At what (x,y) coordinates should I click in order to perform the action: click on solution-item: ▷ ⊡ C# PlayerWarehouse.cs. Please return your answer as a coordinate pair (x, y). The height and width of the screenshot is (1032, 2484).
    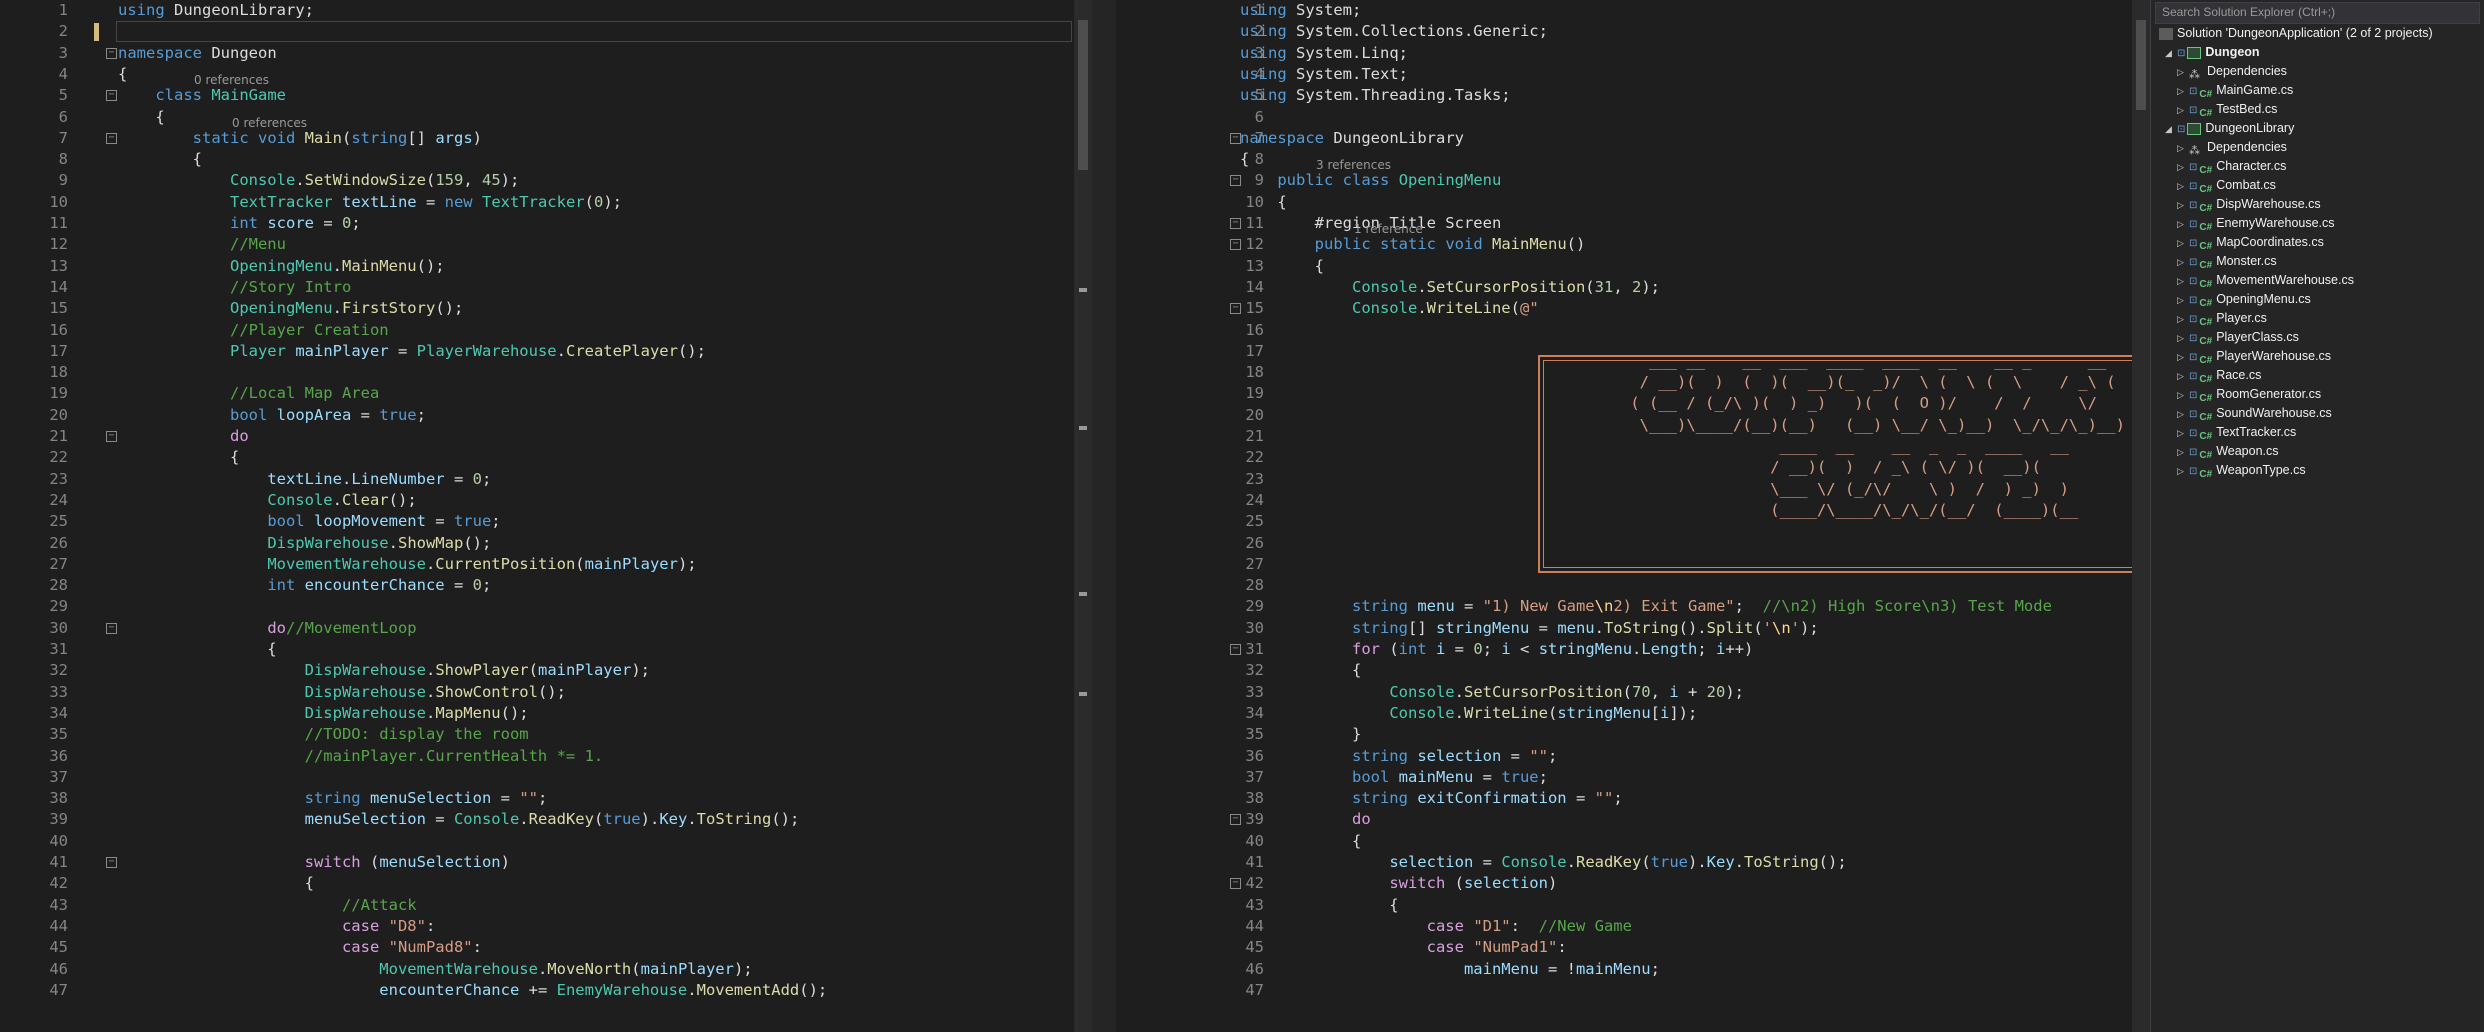
    Looking at the image, I should click on (2254, 356).